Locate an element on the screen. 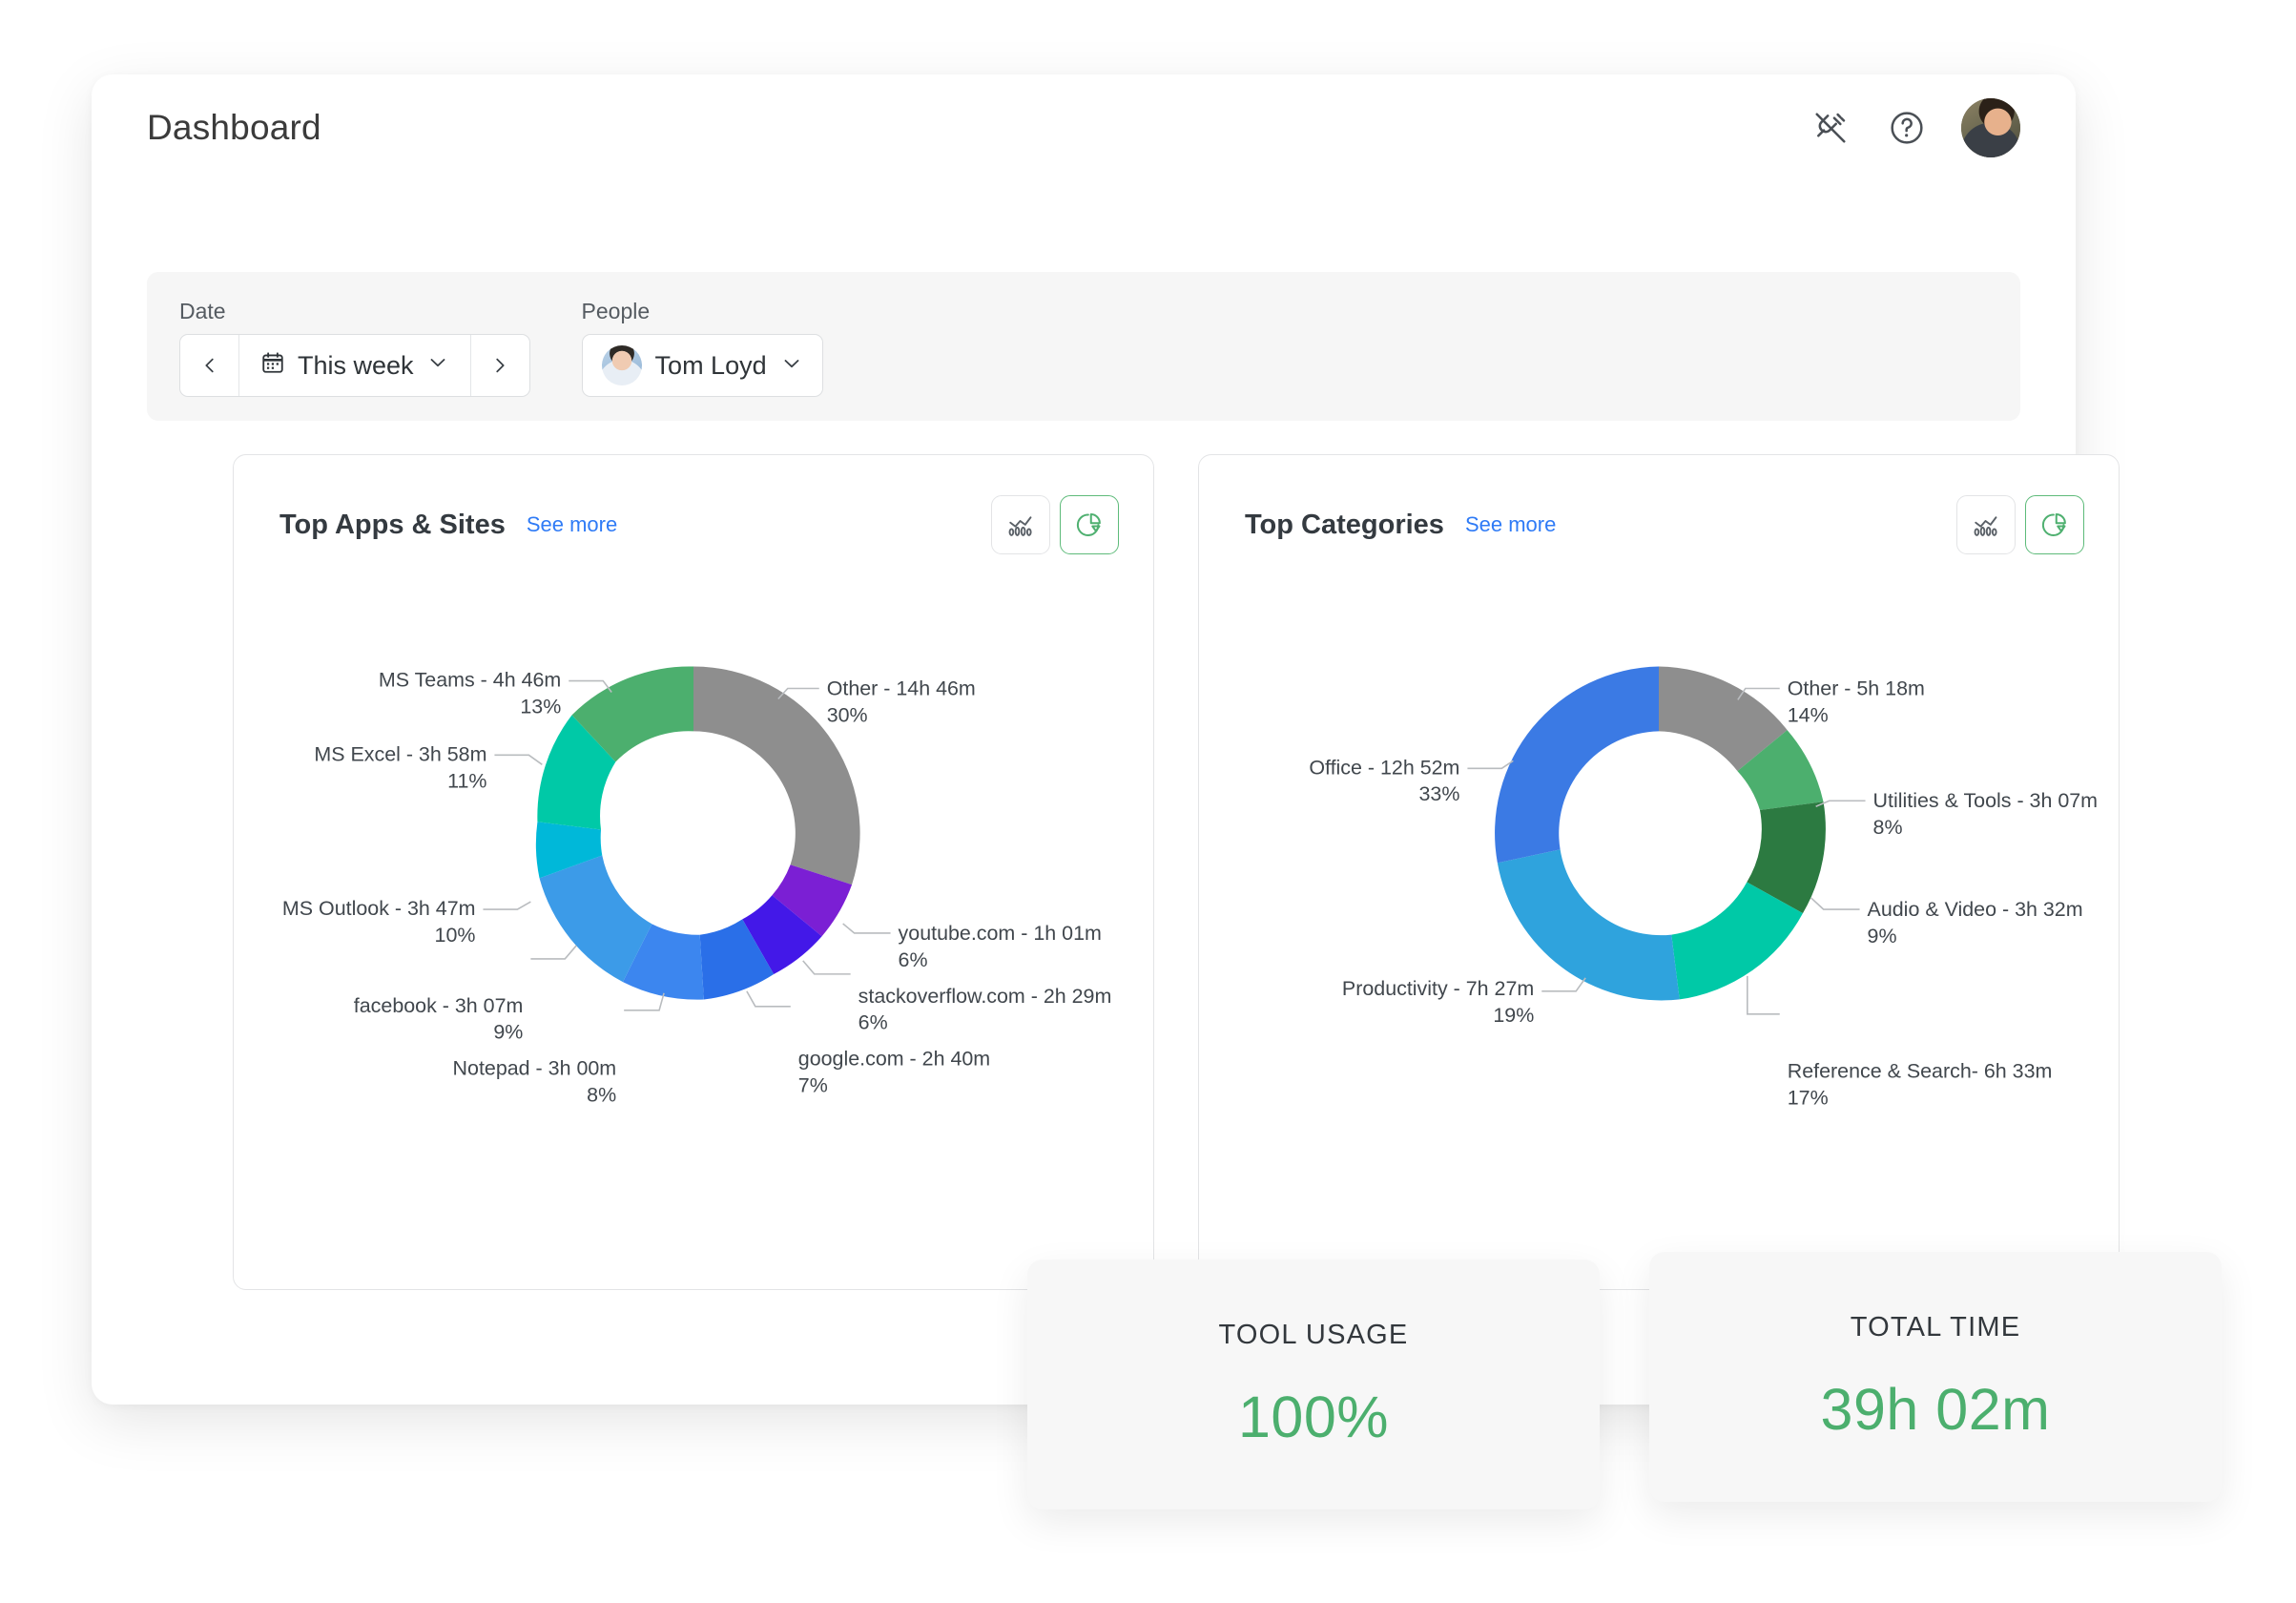 The width and height of the screenshot is (2296, 1603). top-categories-pie-view-button is located at coordinates (2054, 524).